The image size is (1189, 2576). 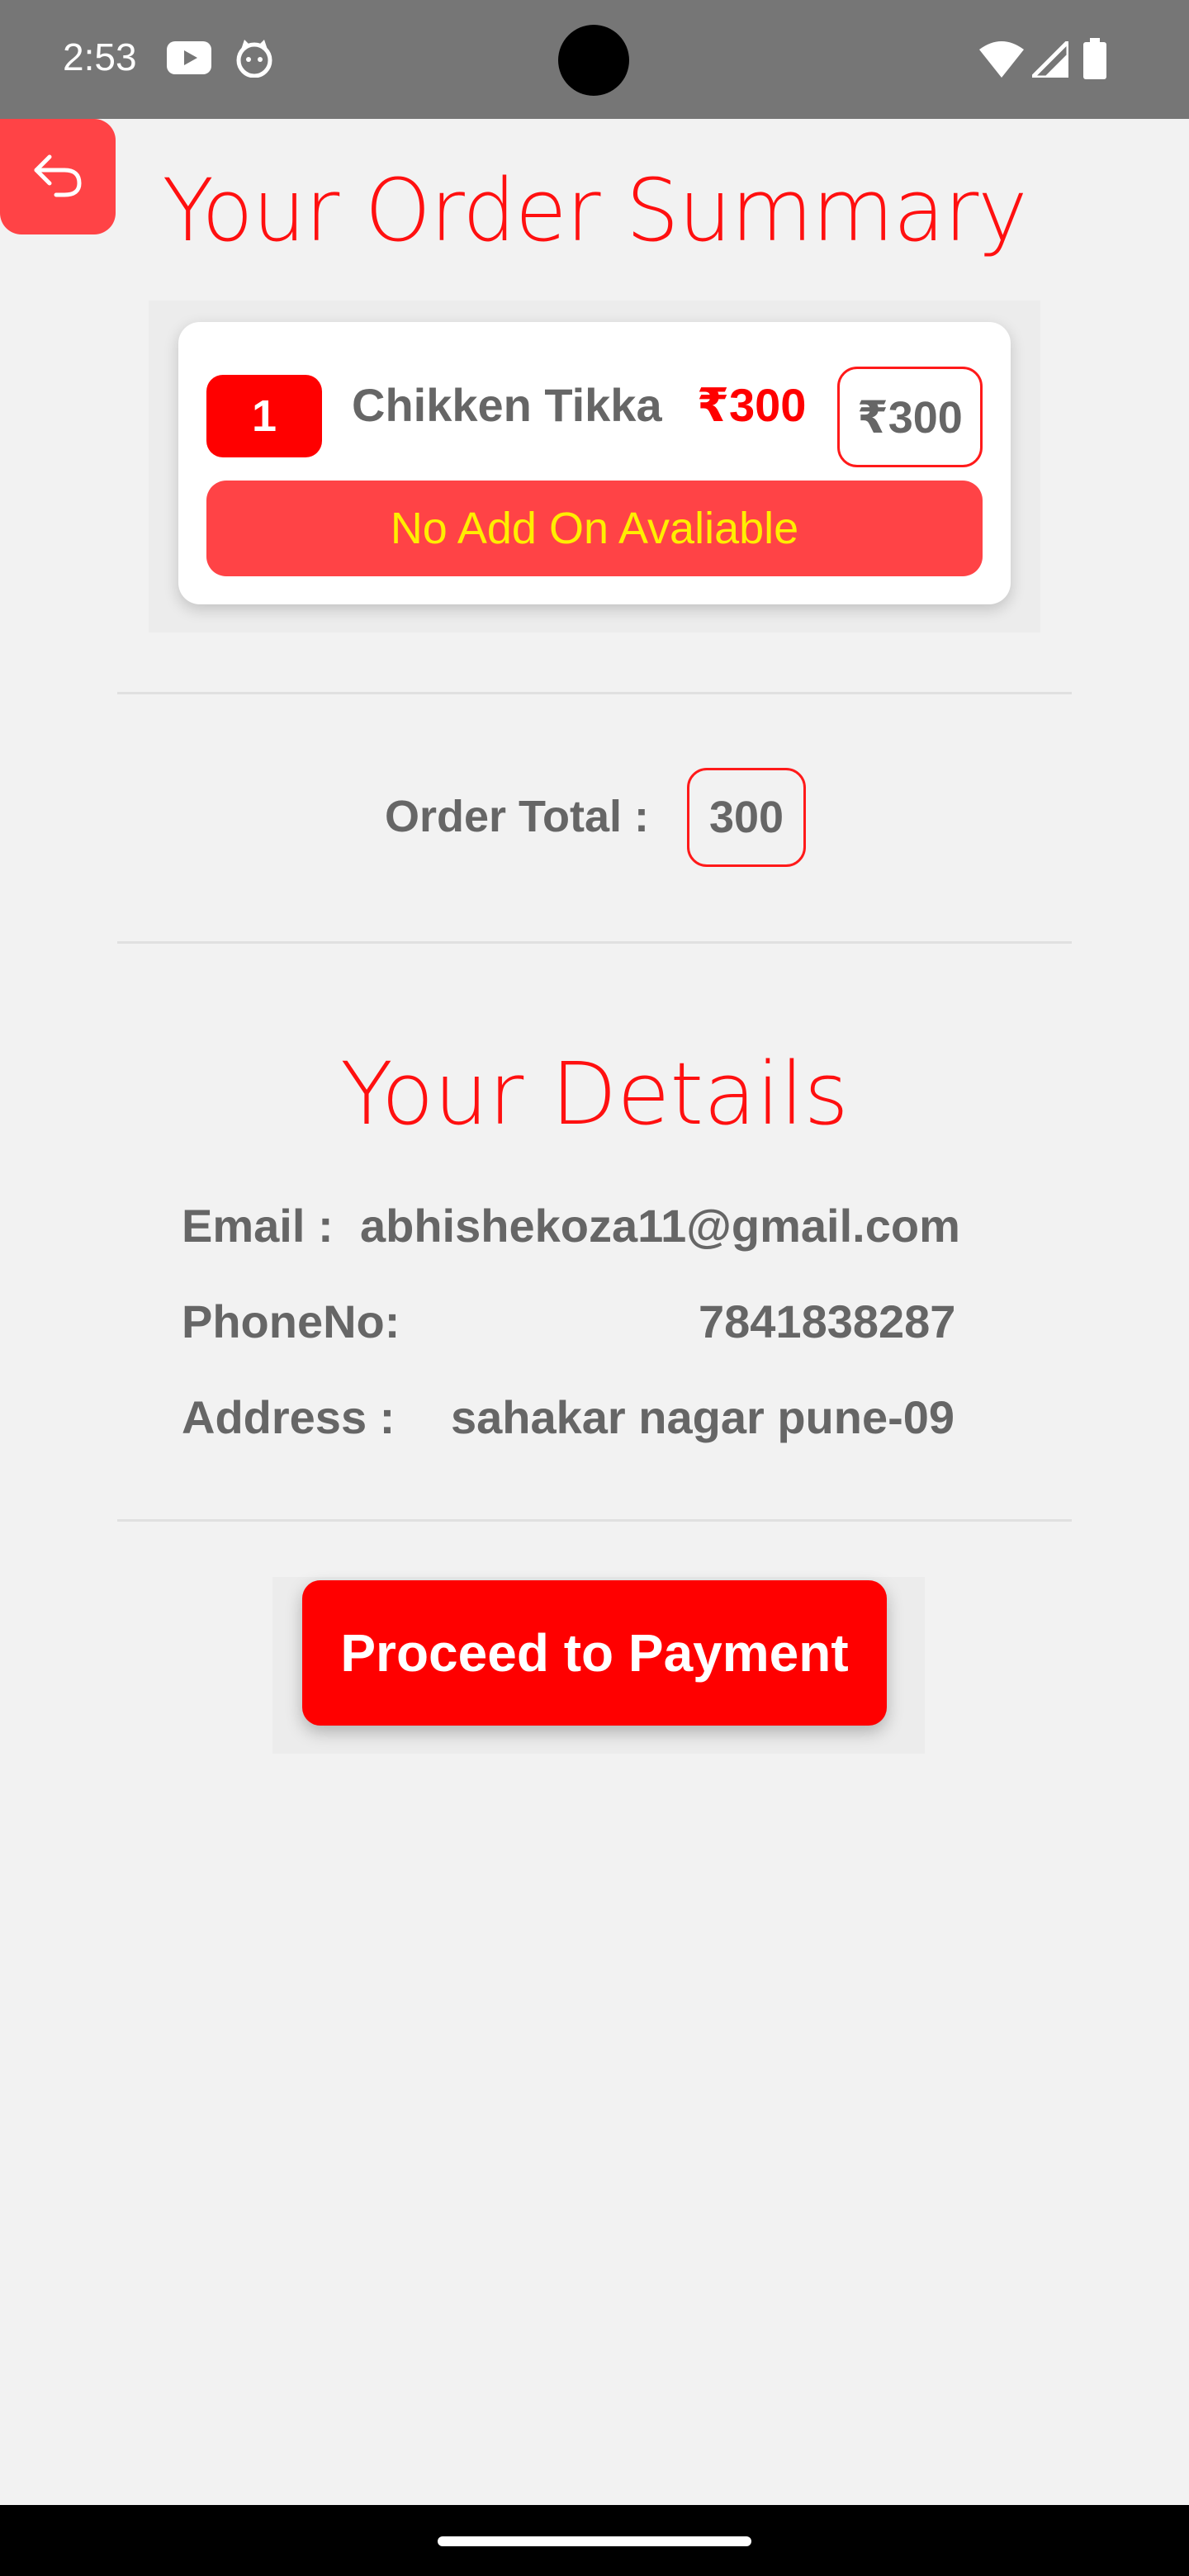 I want to click on status-time: 2:53, so click(x=100, y=57).